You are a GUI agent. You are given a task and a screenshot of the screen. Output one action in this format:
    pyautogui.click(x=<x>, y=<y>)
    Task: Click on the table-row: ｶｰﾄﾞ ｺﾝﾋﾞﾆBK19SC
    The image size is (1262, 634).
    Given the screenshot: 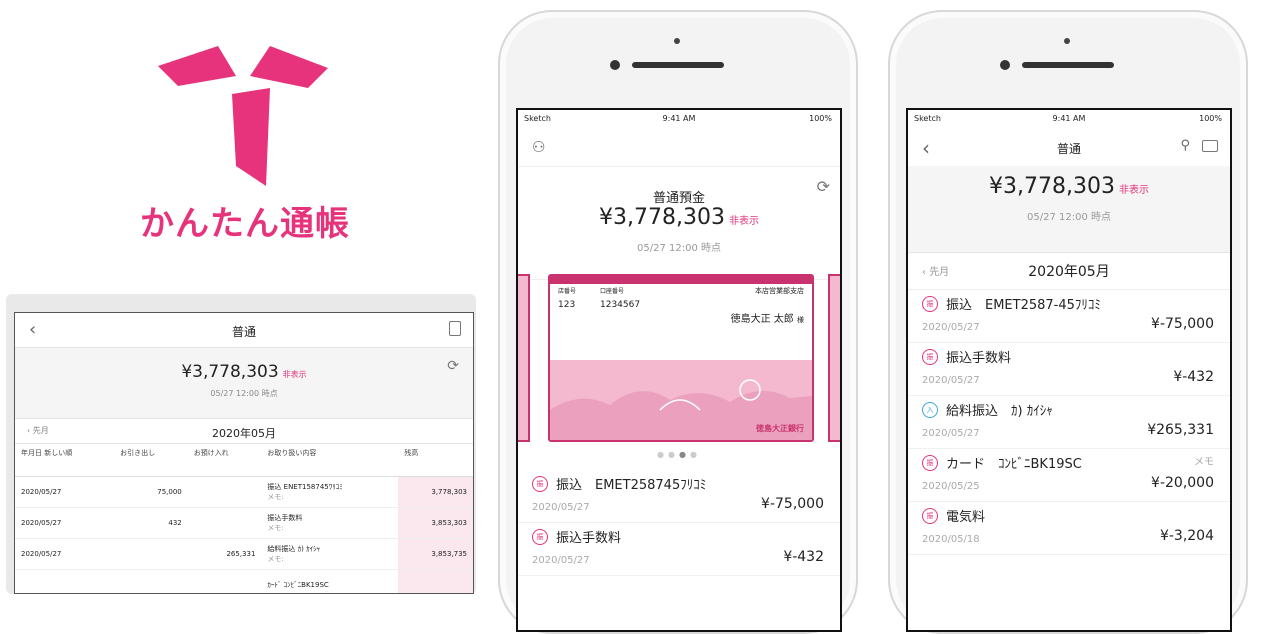 What is the action you would take?
    pyautogui.click(x=244, y=581)
    